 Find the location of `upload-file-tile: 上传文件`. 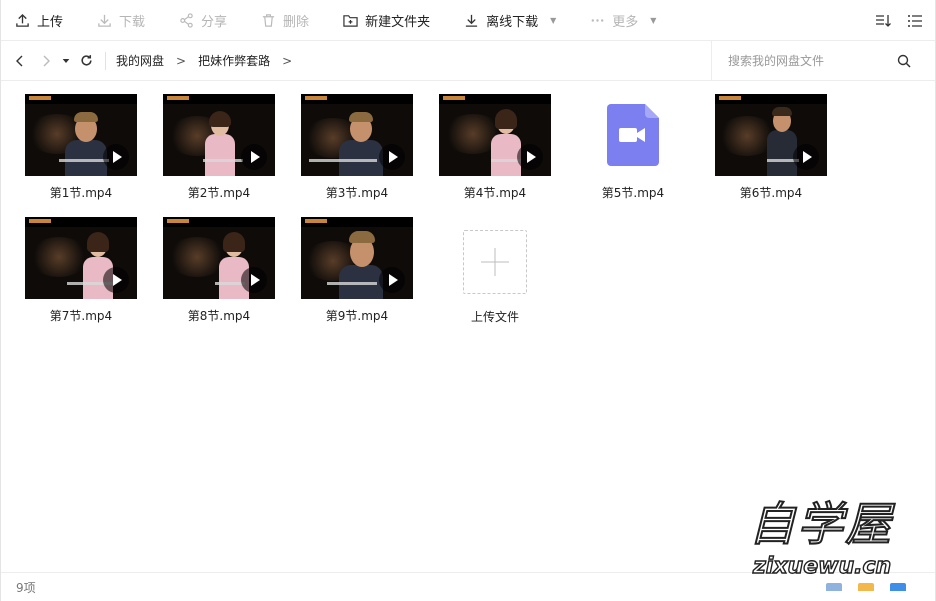

upload-file-tile: 上传文件 is located at coordinates (495, 271).